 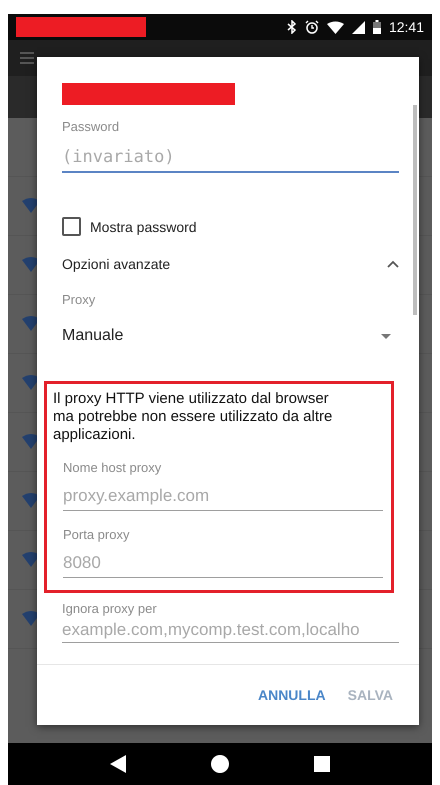 I want to click on advanced-options-toggle: Opzioni avanzate, so click(x=230, y=264).